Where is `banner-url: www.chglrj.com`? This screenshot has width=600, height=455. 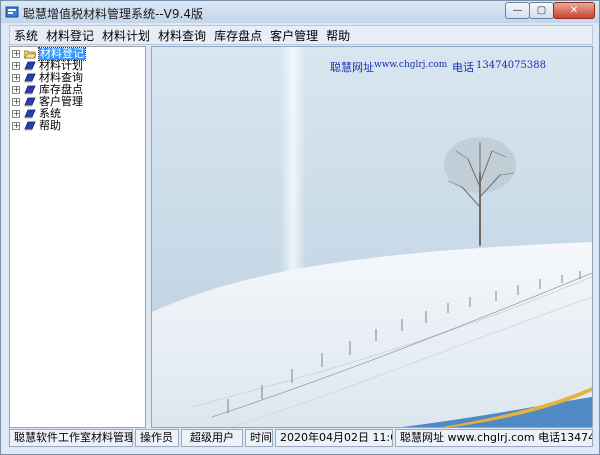
banner-url: www.chglrj.com is located at coordinates (410, 65).